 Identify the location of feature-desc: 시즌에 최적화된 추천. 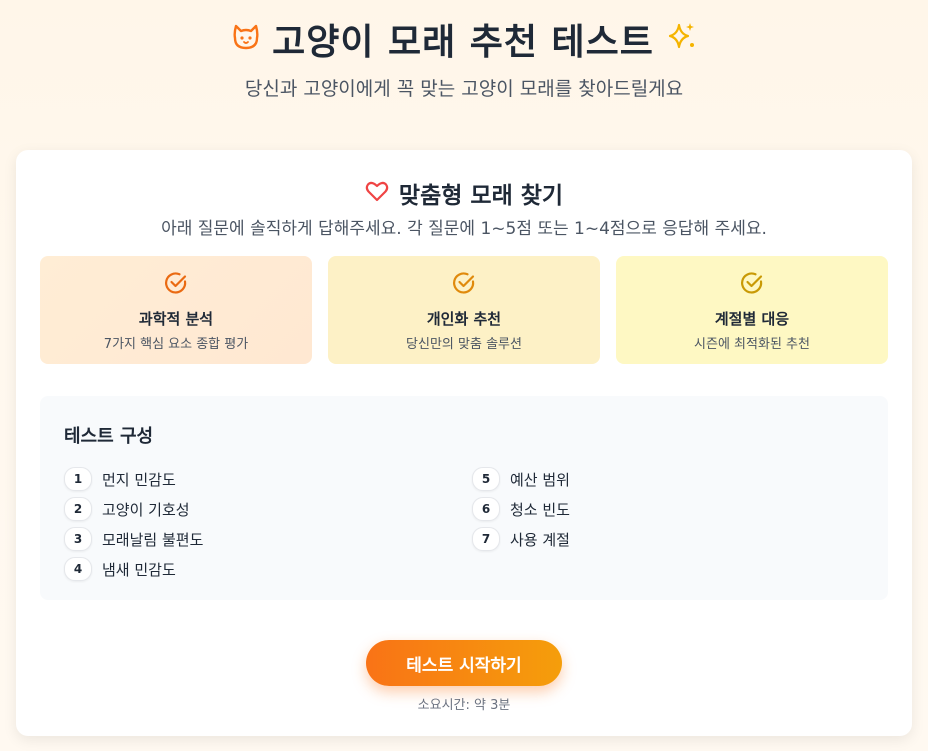
(752, 344).